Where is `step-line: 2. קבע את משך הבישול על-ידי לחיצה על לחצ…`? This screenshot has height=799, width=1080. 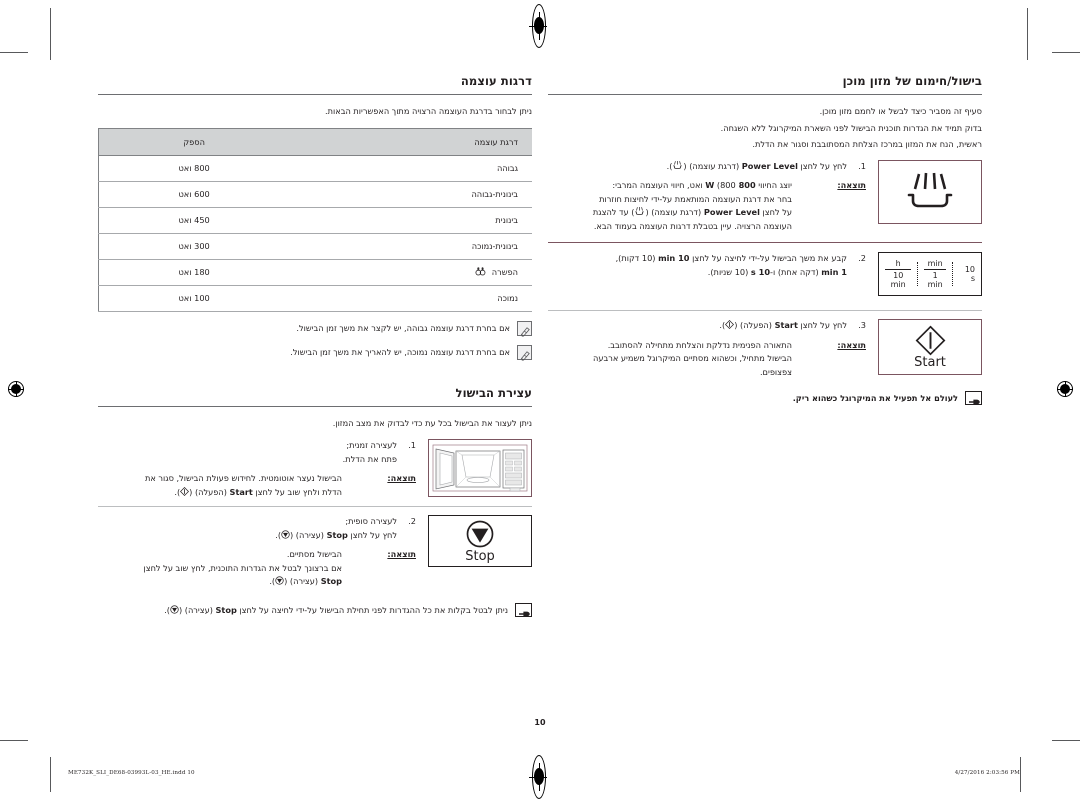
step-line: 2. קבע את משך הבישול על-ידי לחיצה על לחצ… is located at coordinates (707, 259).